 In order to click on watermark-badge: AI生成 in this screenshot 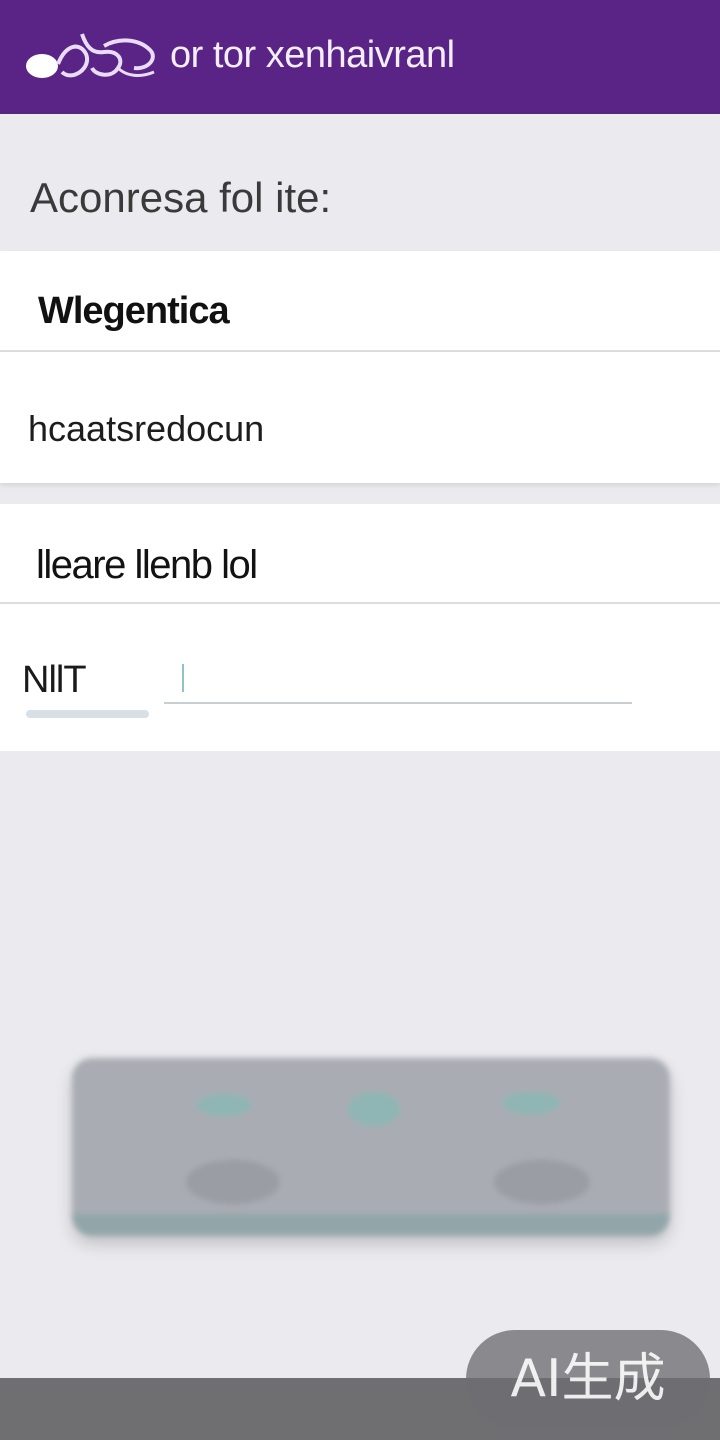, I will do `click(588, 1379)`.